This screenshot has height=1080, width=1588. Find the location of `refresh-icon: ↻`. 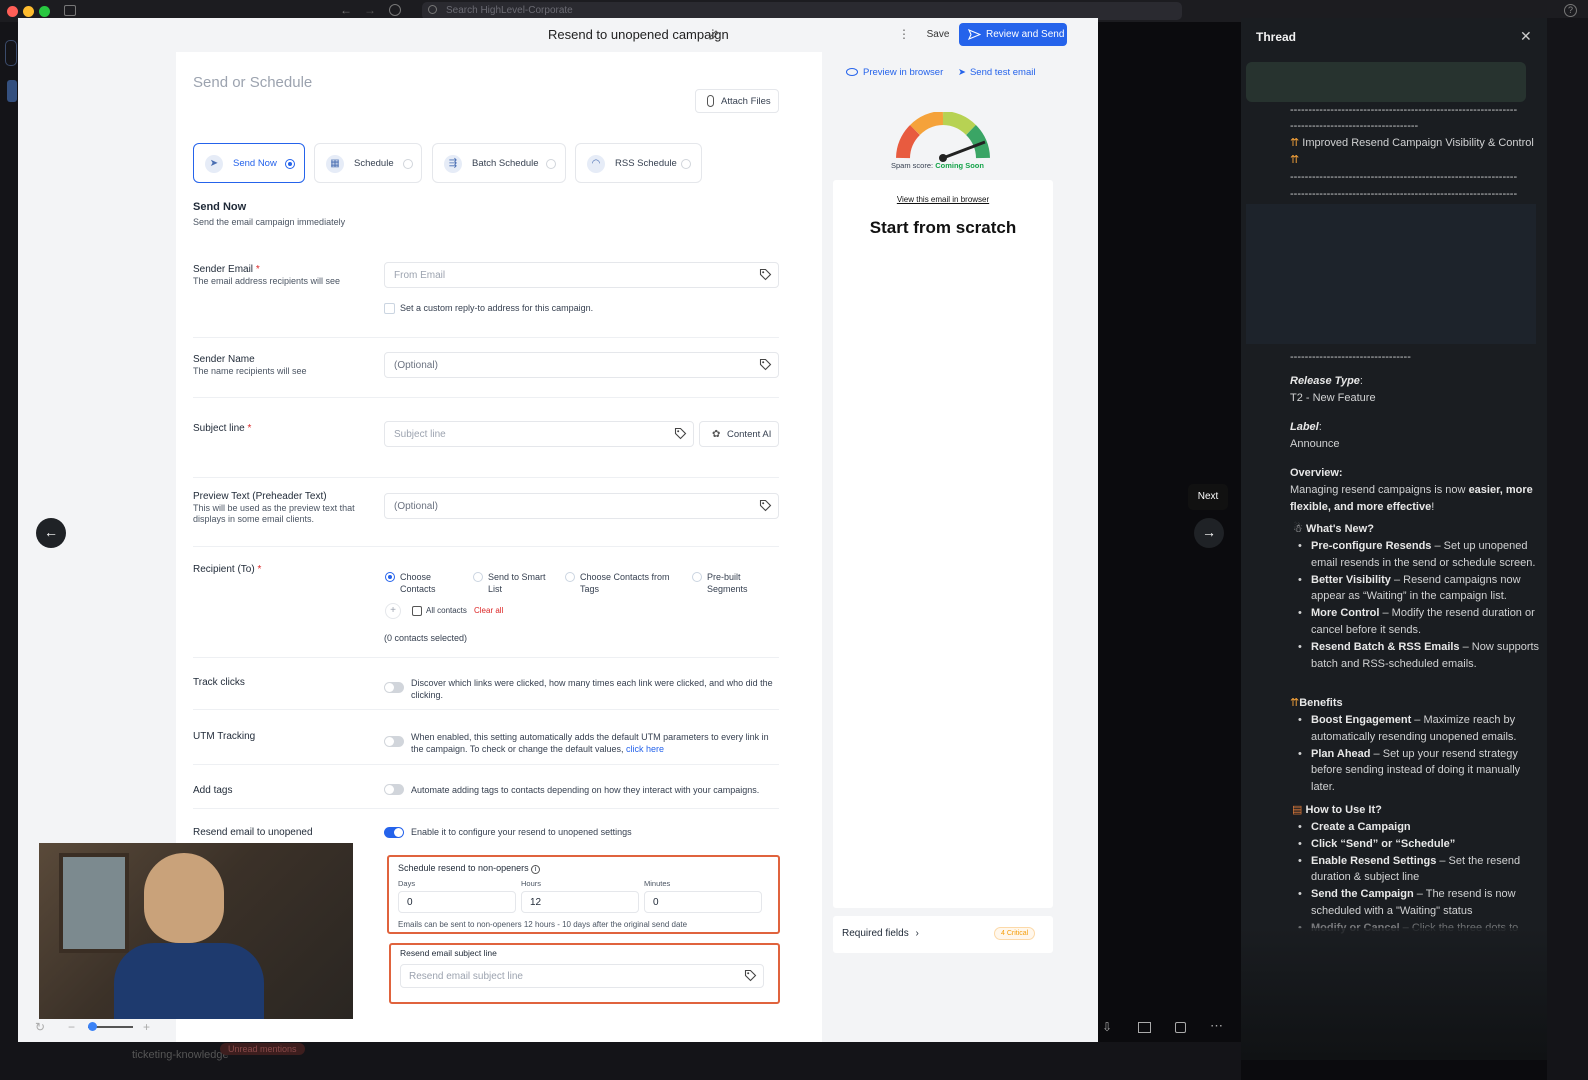

refresh-icon: ↻ is located at coordinates (40, 1027).